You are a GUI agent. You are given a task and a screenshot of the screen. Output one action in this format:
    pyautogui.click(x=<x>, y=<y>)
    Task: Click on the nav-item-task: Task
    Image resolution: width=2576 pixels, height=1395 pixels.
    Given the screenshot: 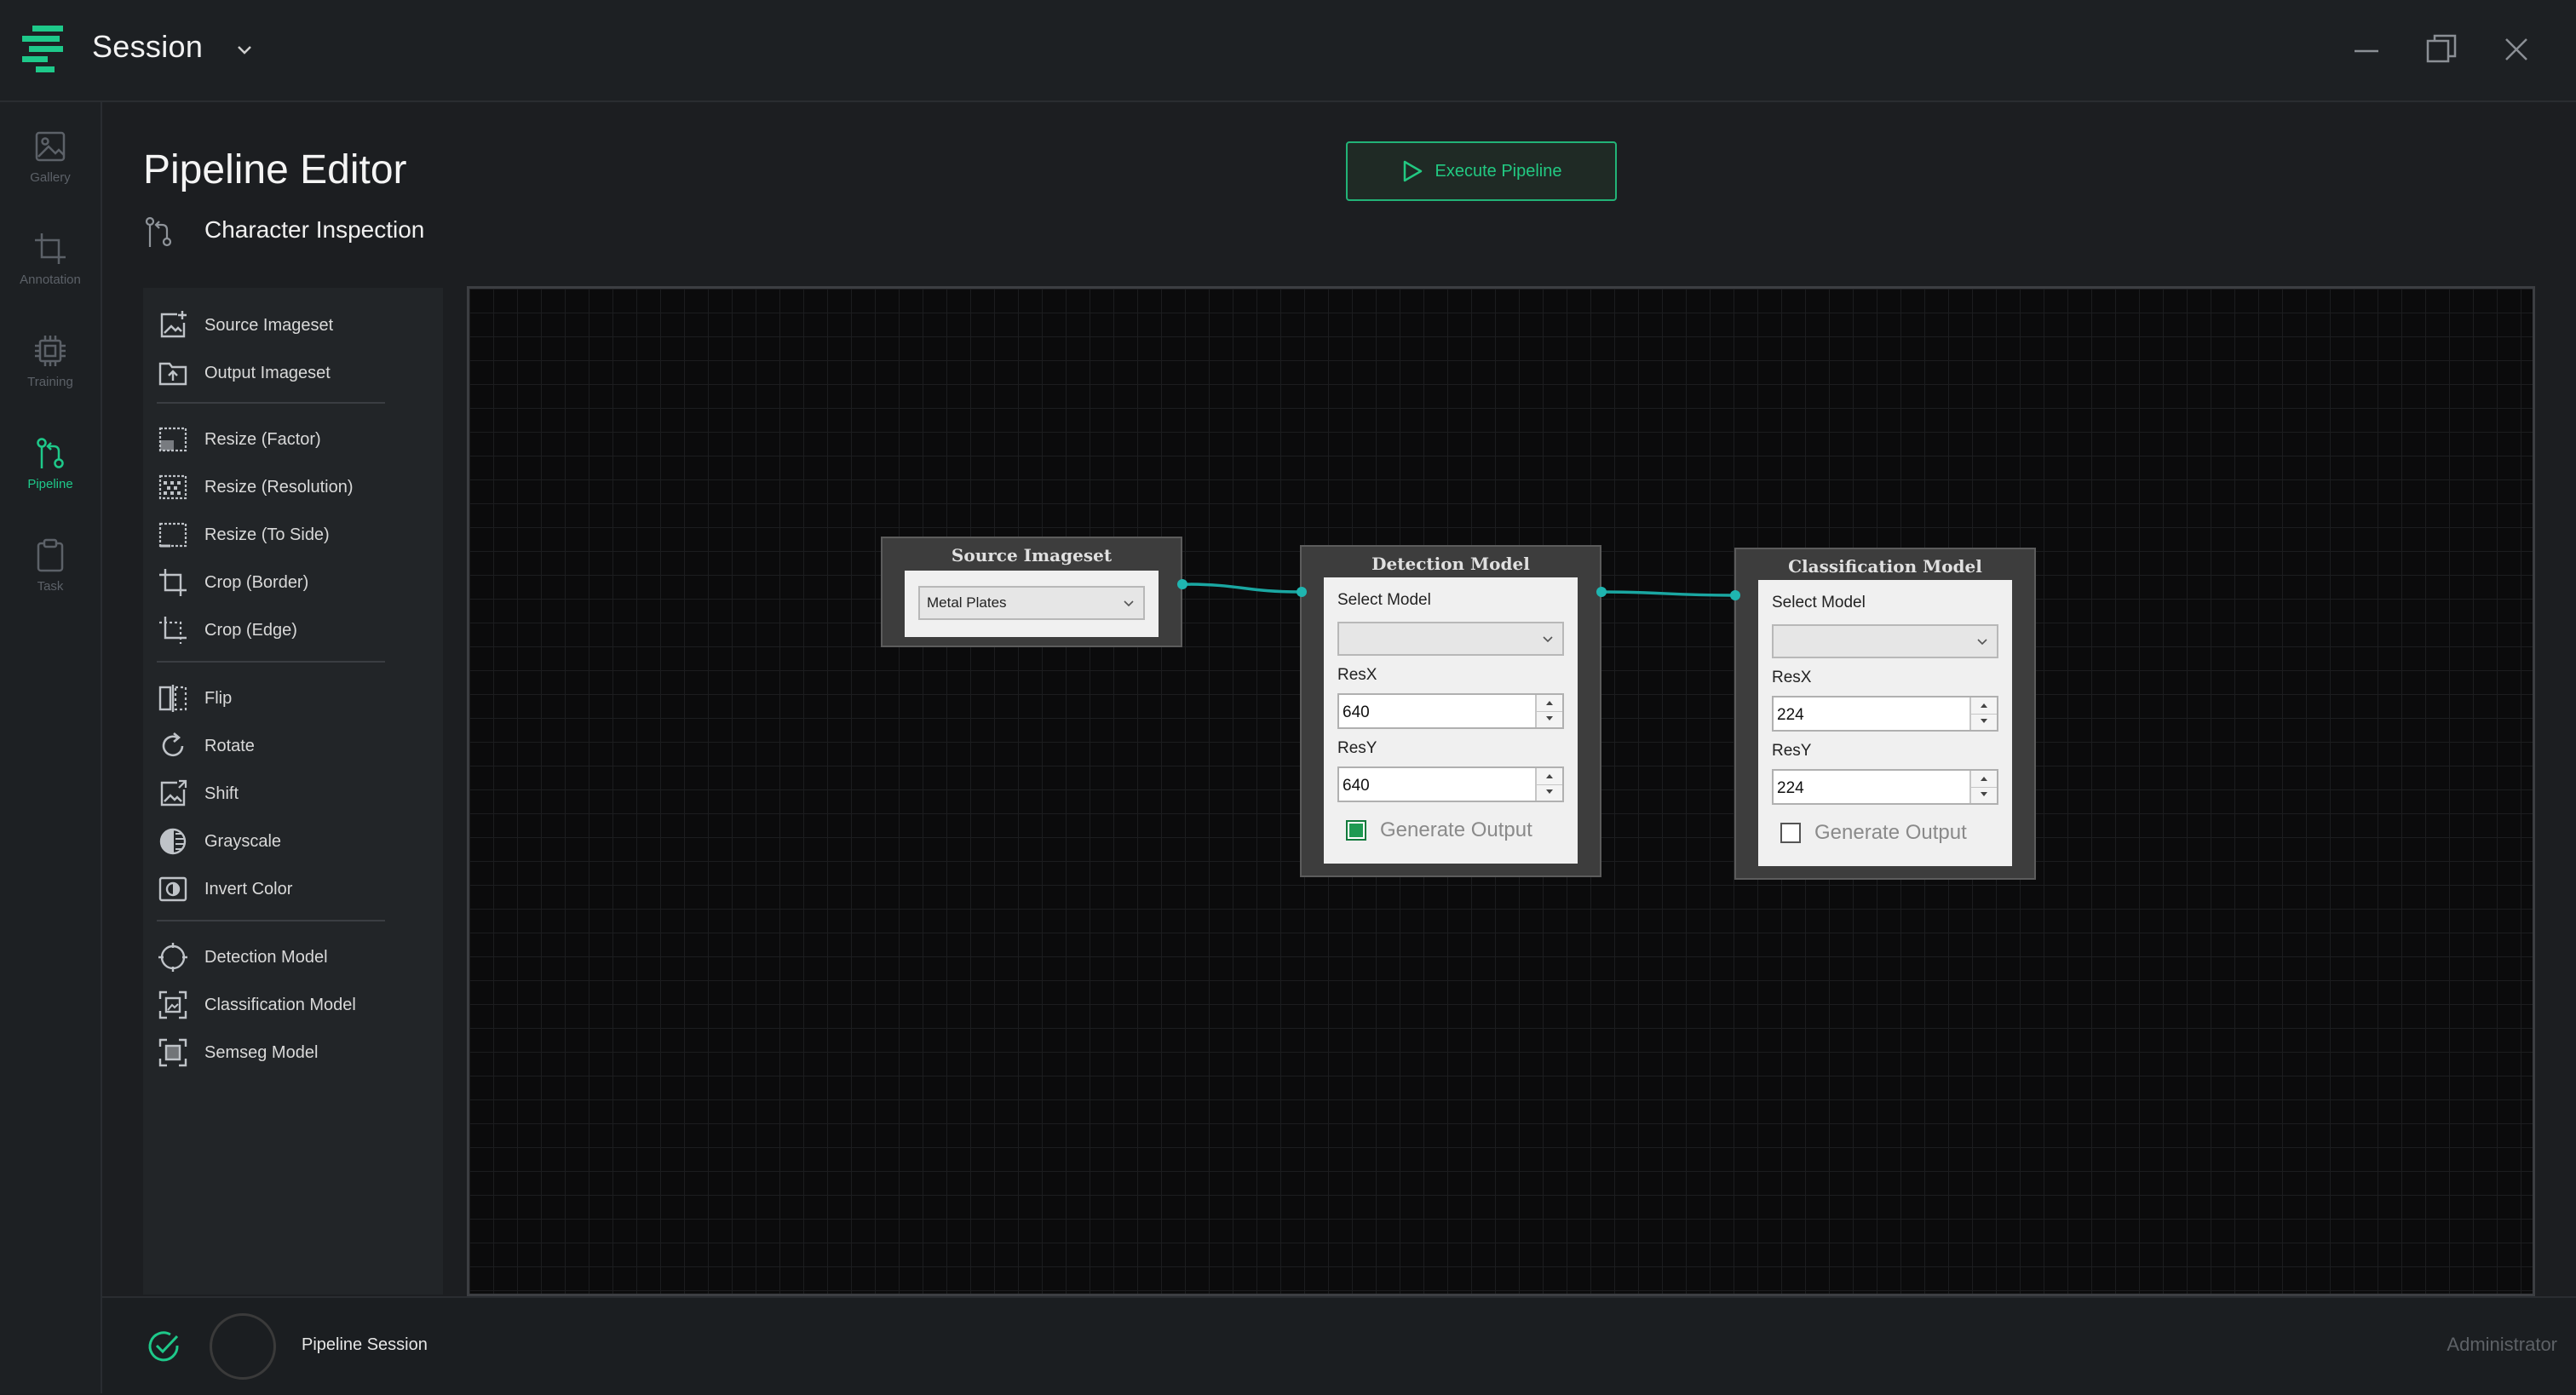 What is the action you would take?
    pyautogui.click(x=51, y=577)
    